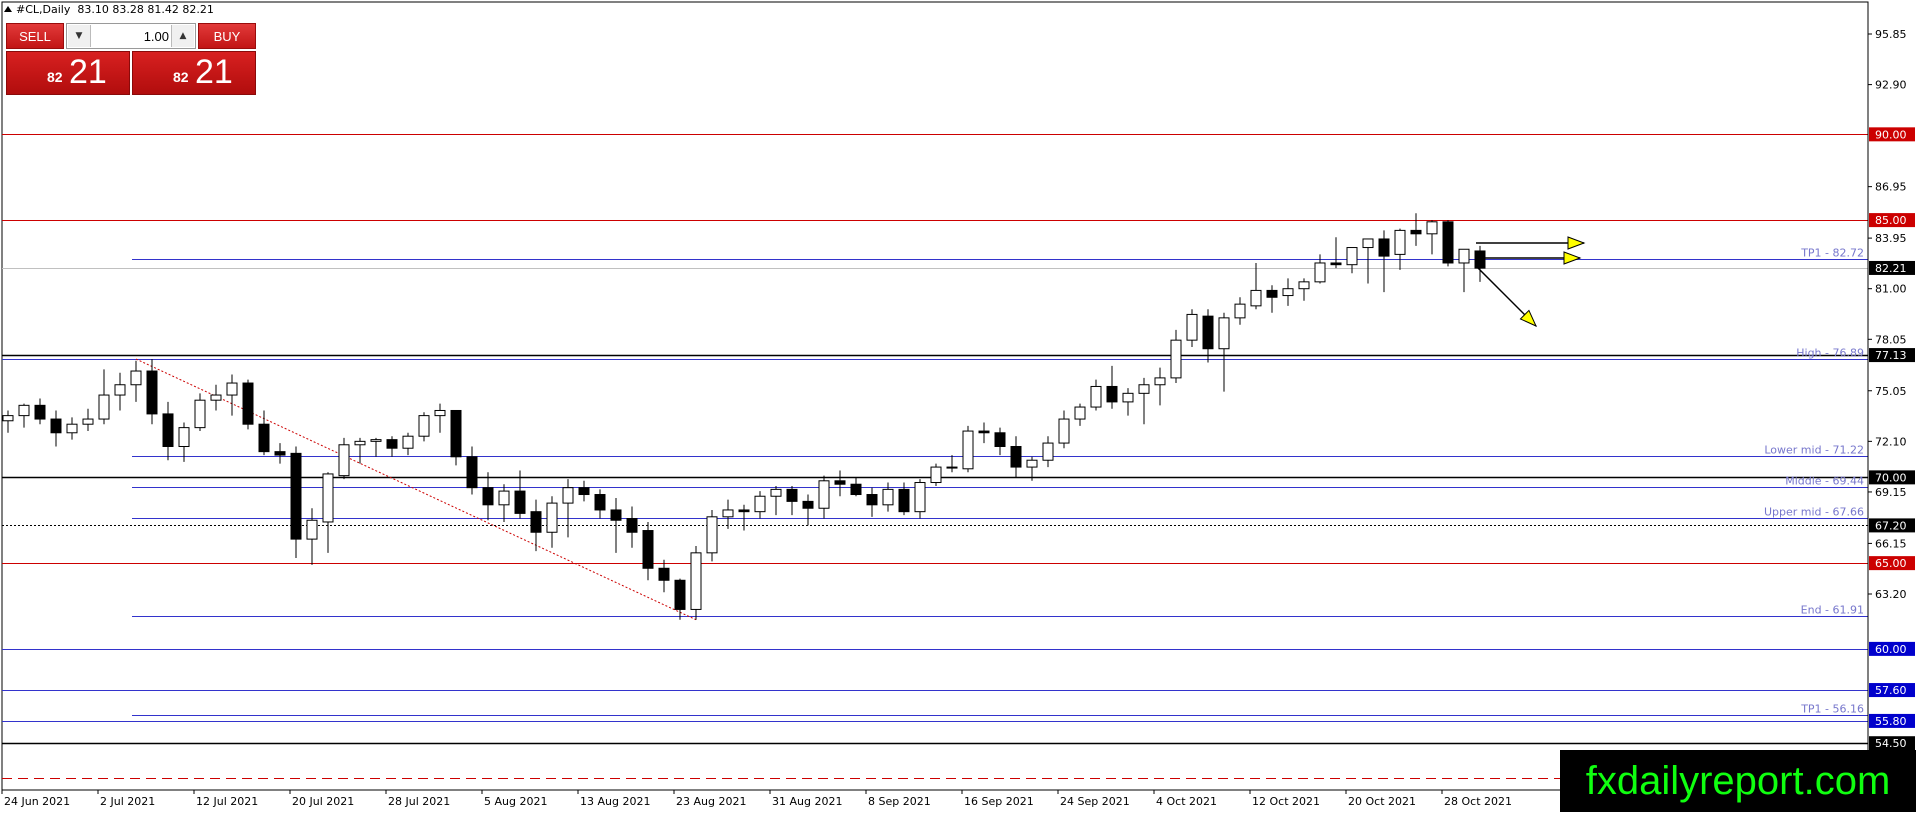 The width and height of the screenshot is (1916, 816). Describe the element at coordinates (1186, 801) in the screenshot. I see `x-tick-label-12: 4 Oct 2021` at that location.